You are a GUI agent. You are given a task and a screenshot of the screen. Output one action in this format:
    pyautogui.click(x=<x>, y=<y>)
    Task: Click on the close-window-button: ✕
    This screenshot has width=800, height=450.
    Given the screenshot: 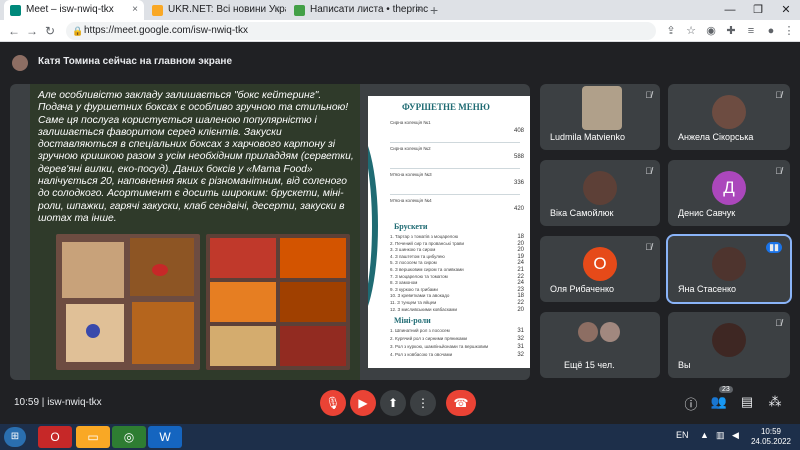 What is the action you would take?
    pyautogui.click(x=786, y=10)
    